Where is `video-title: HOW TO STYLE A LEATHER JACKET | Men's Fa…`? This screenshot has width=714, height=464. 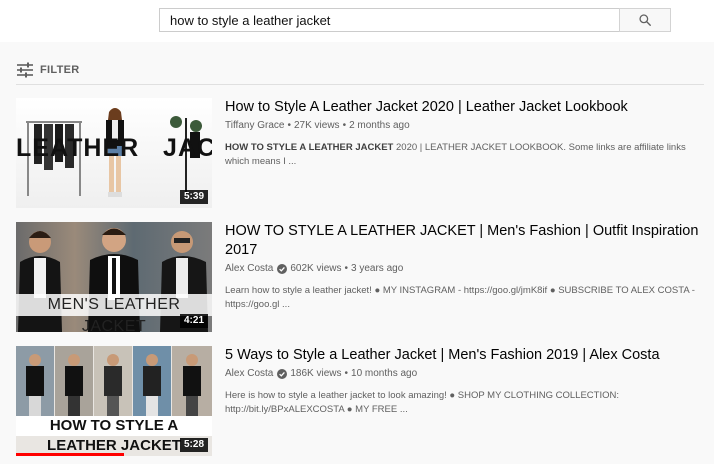
video-title: HOW TO STYLE A LEATHER JACKET | Men's Fa… is located at coordinates (465, 241).